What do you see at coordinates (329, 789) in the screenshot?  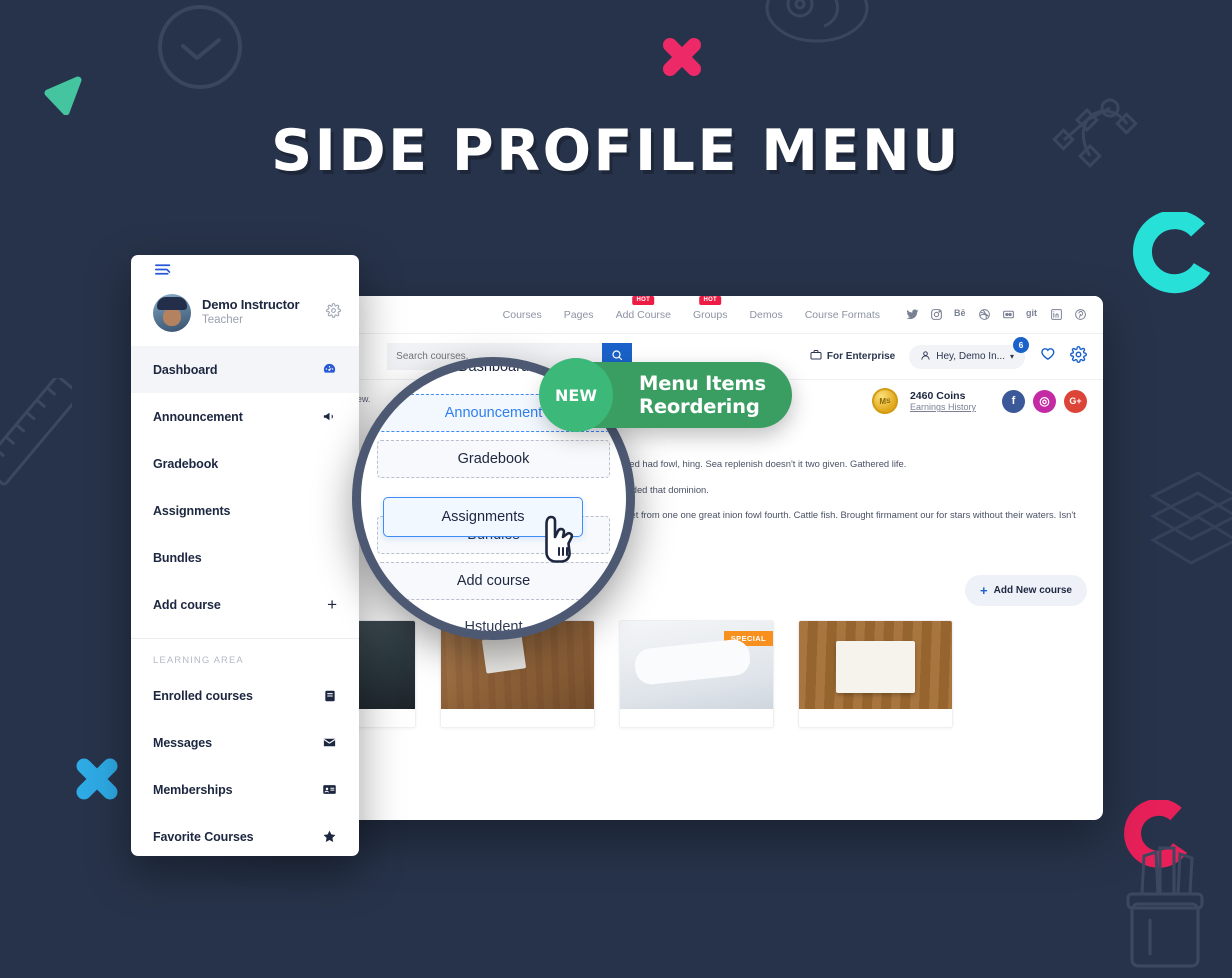 I see `id-card-icon` at bounding box center [329, 789].